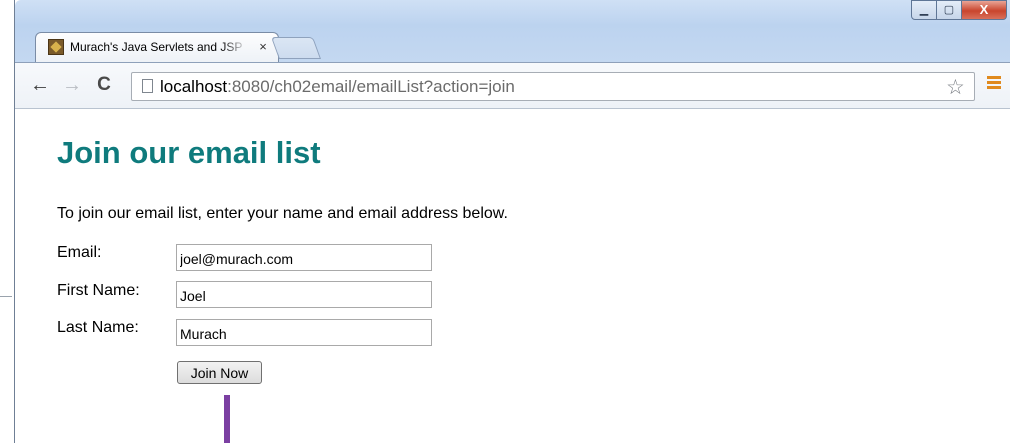  Describe the element at coordinates (984, 10) in the screenshot. I see `close-window-button: X` at that location.